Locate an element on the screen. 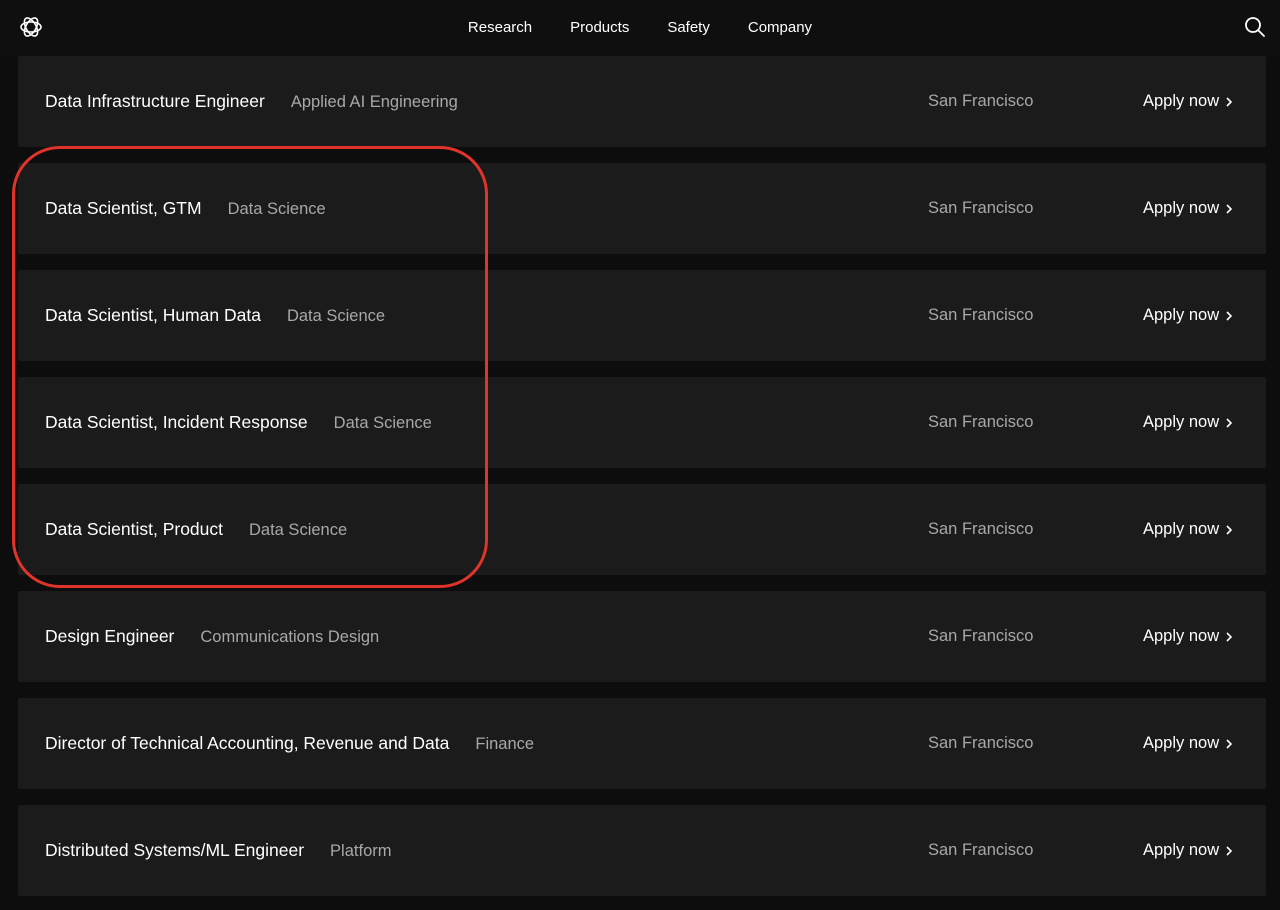  job-title: Data Scientist, Human Data is located at coordinates (153, 315).